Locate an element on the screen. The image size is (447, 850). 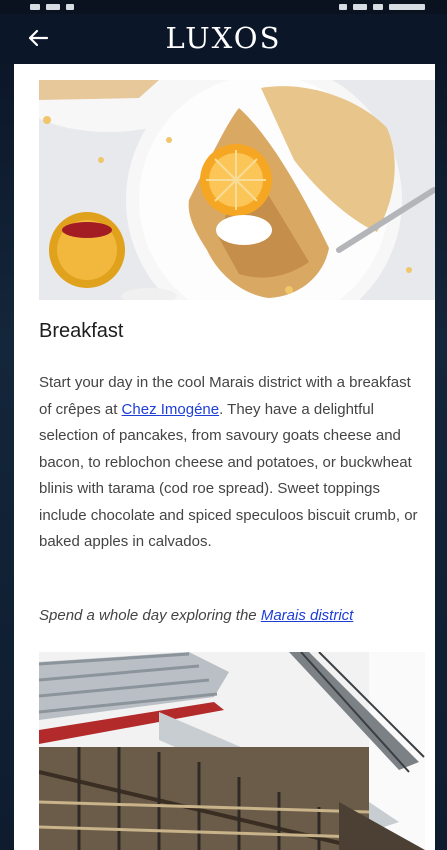
app-bar: LUXOS is located at coordinates (223, 39).